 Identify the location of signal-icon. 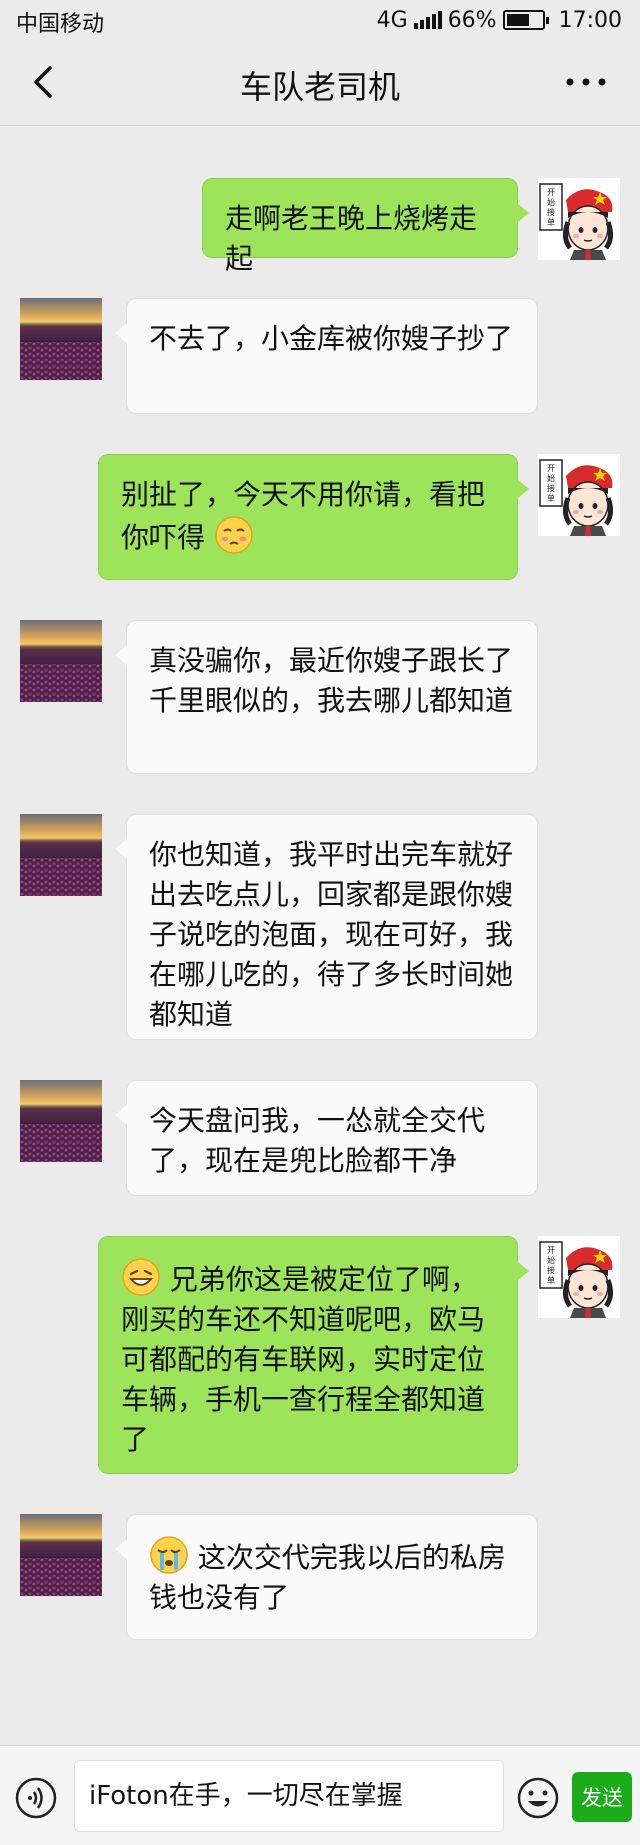
(427, 20).